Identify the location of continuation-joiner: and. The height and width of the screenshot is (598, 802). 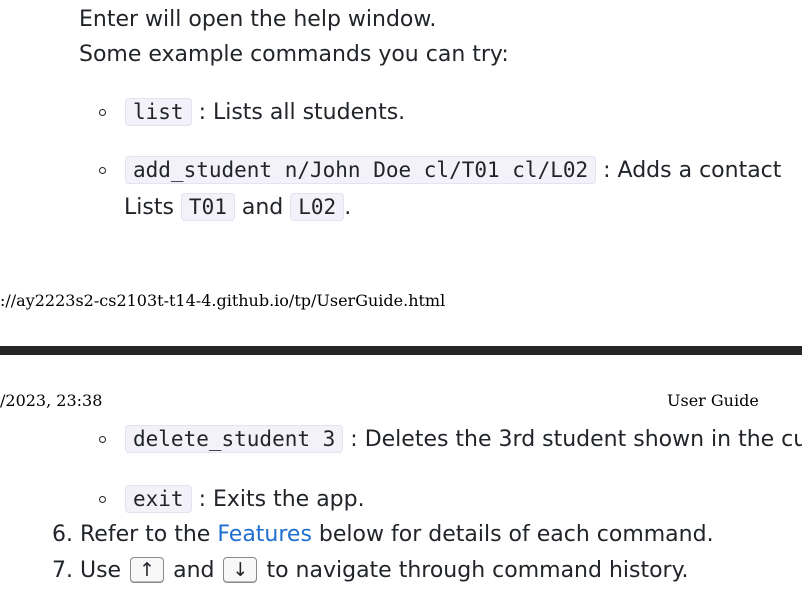
(262, 207).